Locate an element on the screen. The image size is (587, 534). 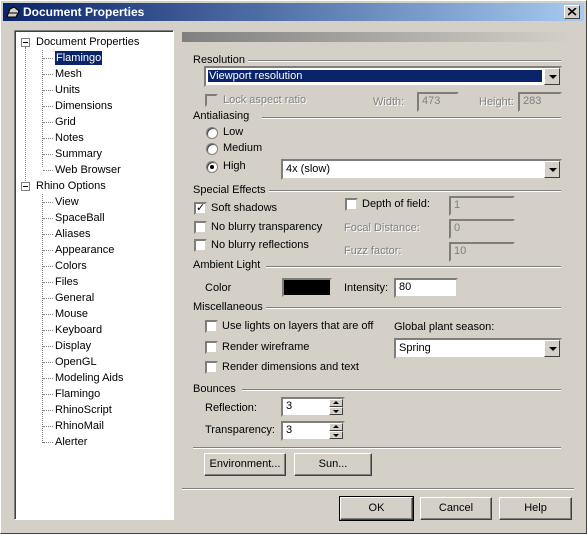
tree-item-rhino-display: Display is located at coordinates (73, 346).